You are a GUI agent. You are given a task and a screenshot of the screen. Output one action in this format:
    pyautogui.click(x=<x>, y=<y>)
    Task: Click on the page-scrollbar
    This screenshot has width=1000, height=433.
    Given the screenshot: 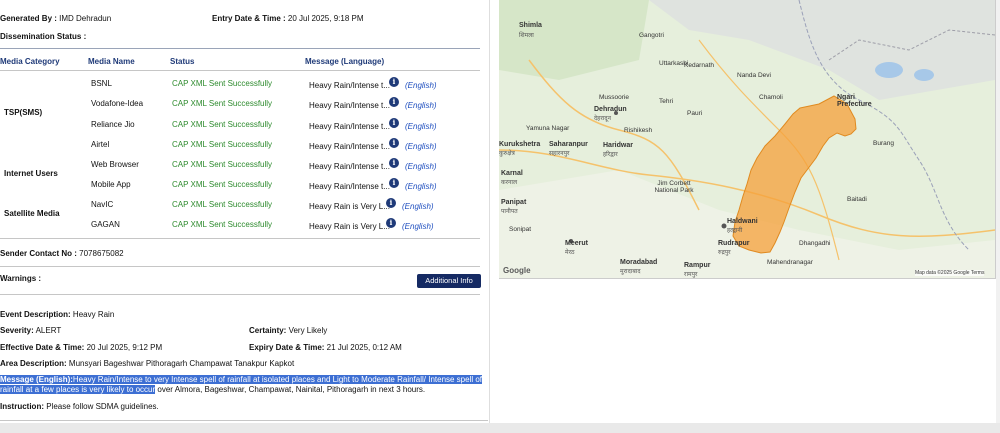 What is the action you would take?
    pyautogui.click(x=998, y=216)
    